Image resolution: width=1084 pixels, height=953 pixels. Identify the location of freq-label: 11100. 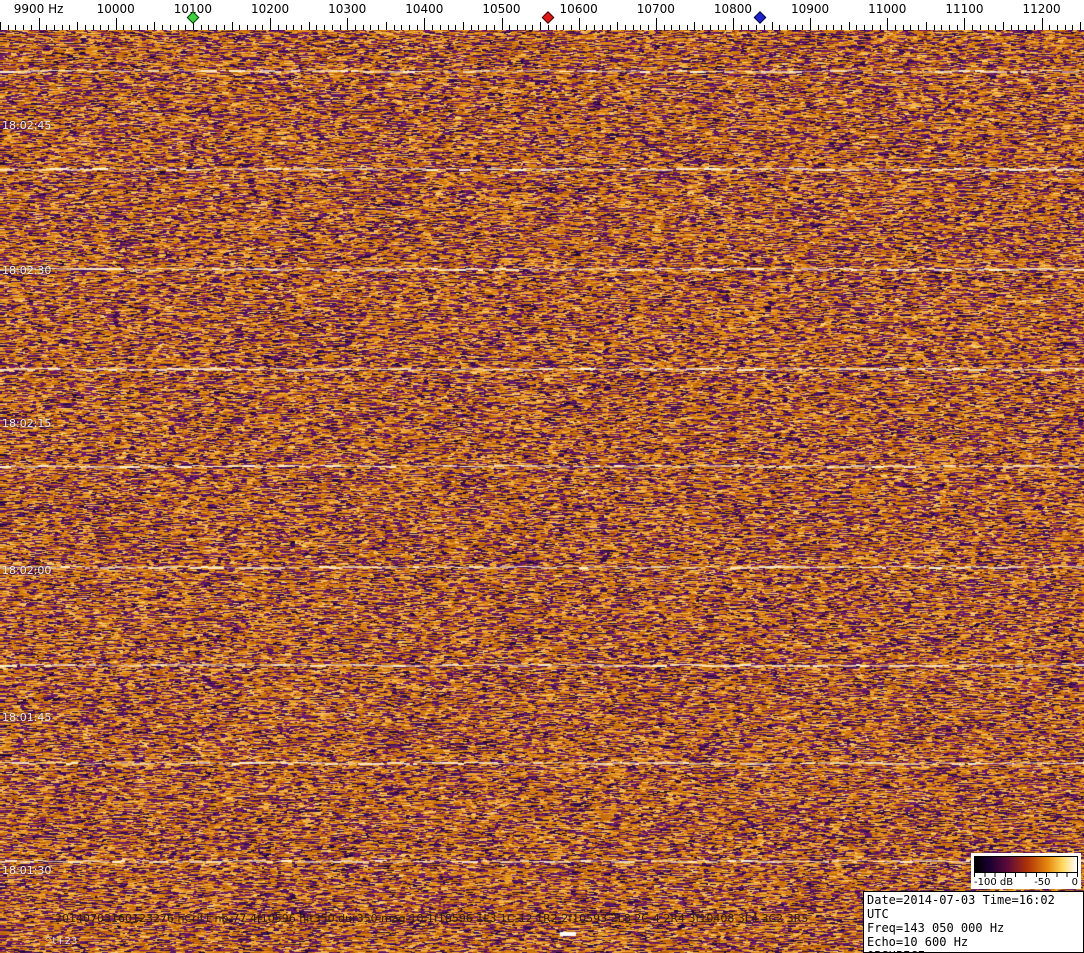
(964, 9).